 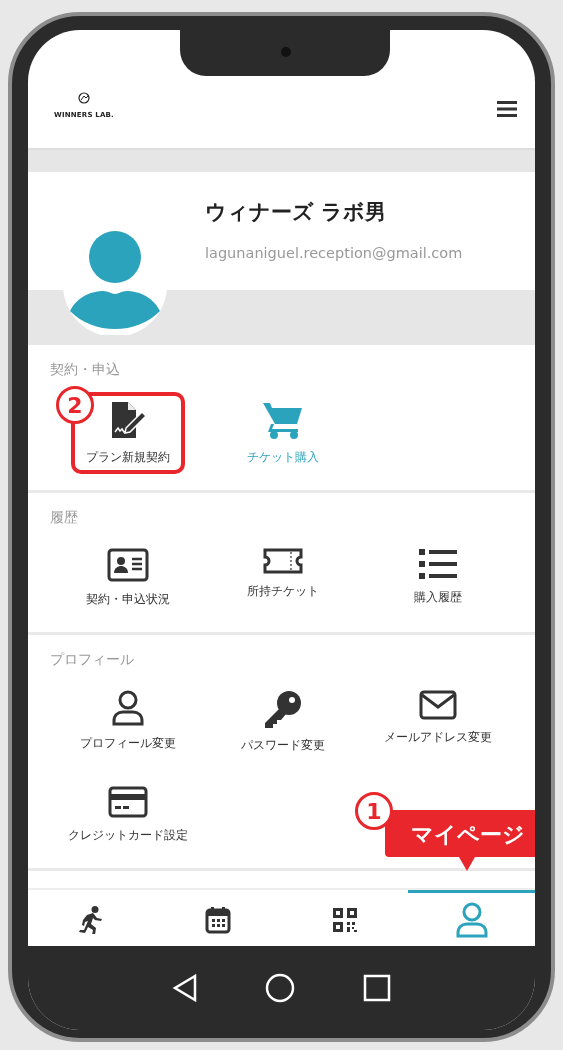 I want to click on menu-tile: メールアドレス変更, so click(x=437, y=722).